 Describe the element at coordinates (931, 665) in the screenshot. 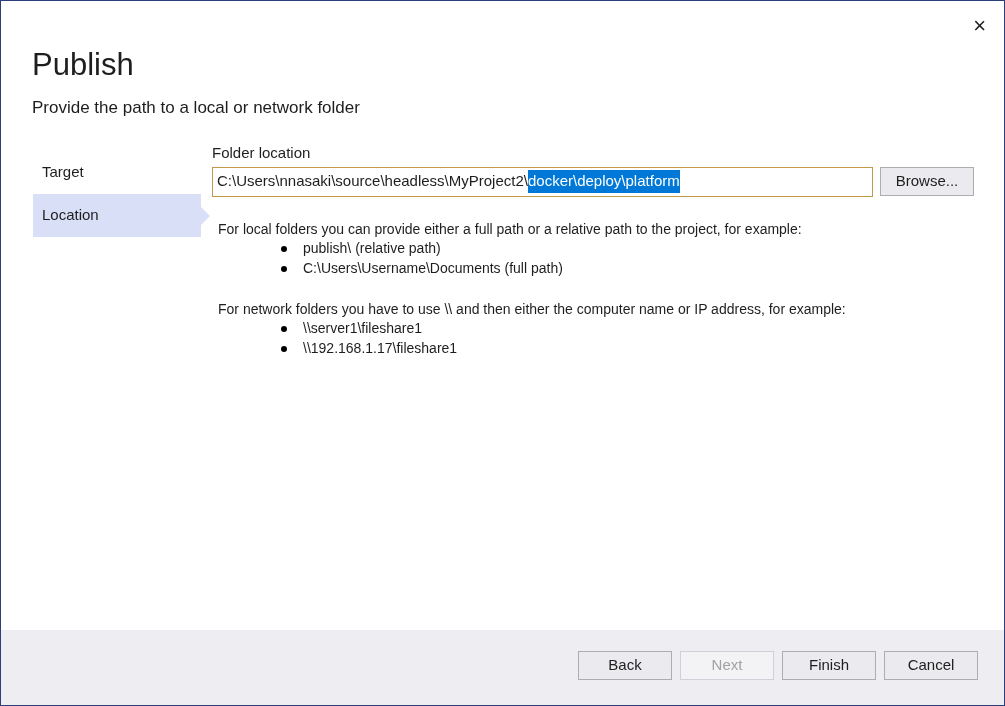

I see `footer-button: Cancel` at that location.